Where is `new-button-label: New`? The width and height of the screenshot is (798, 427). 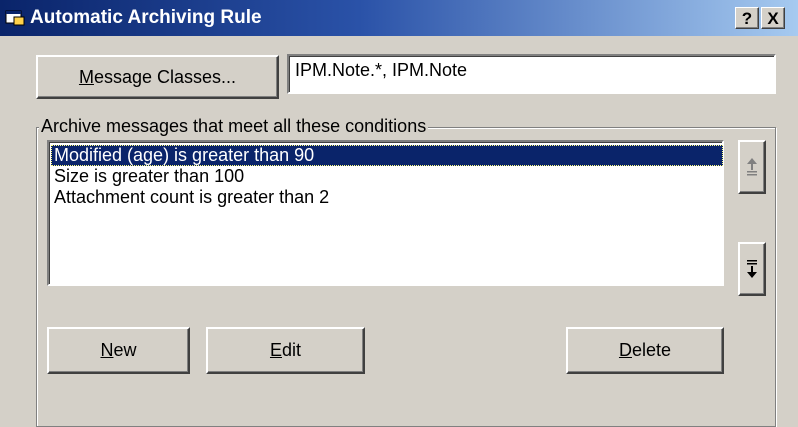 new-button-label: New is located at coordinates (118, 350).